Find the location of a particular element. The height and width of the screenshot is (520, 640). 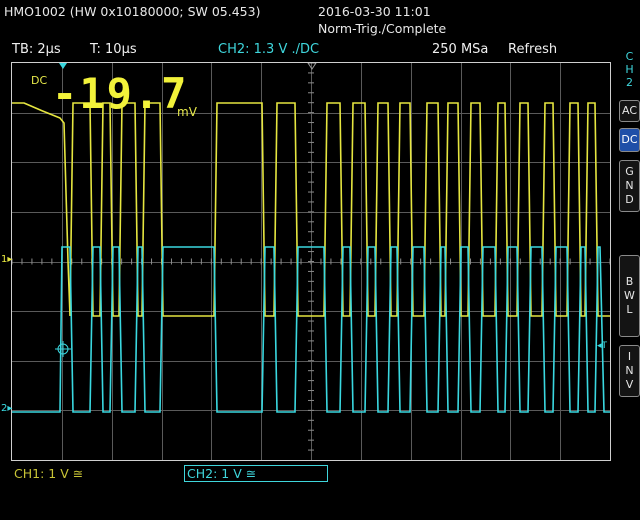

ch1-scale: CH1: 1 V ≅ is located at coordinates (48, 473).